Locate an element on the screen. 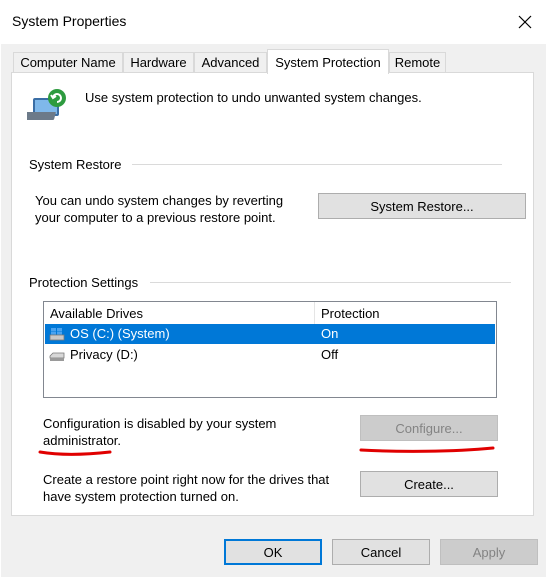  system-drive-icon is located at coordinates (57, 334).